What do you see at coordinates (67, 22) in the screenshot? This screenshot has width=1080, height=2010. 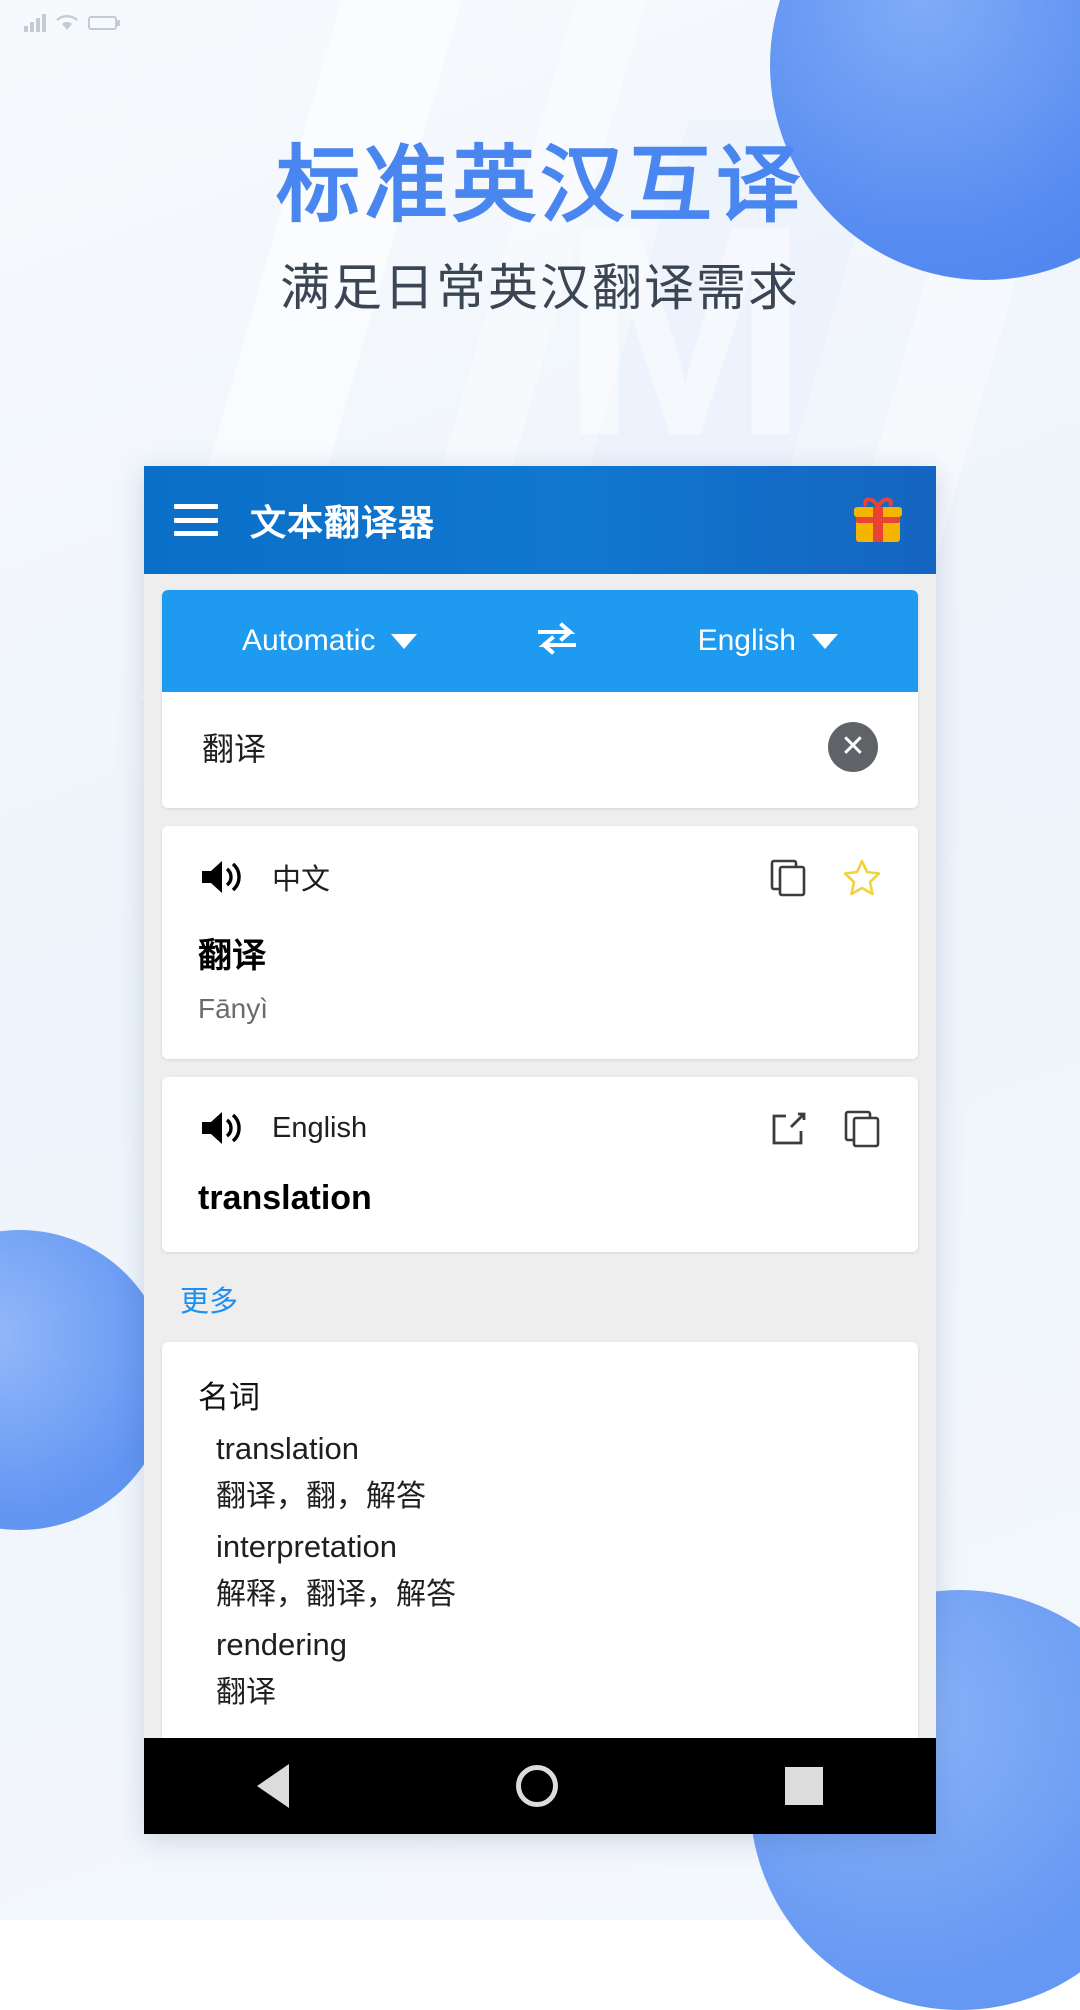 I see `wifi-icon` at bounding box center [67, 22].